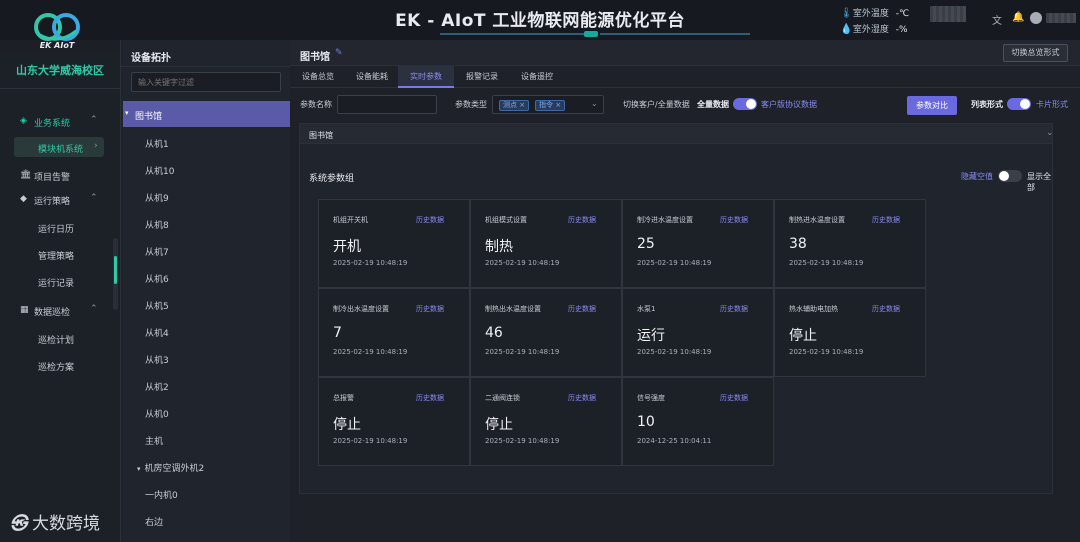  Describe the element at coordinates (55, 524) in the screenshot. I see `watermark: ㉿大数跨境` at that location.